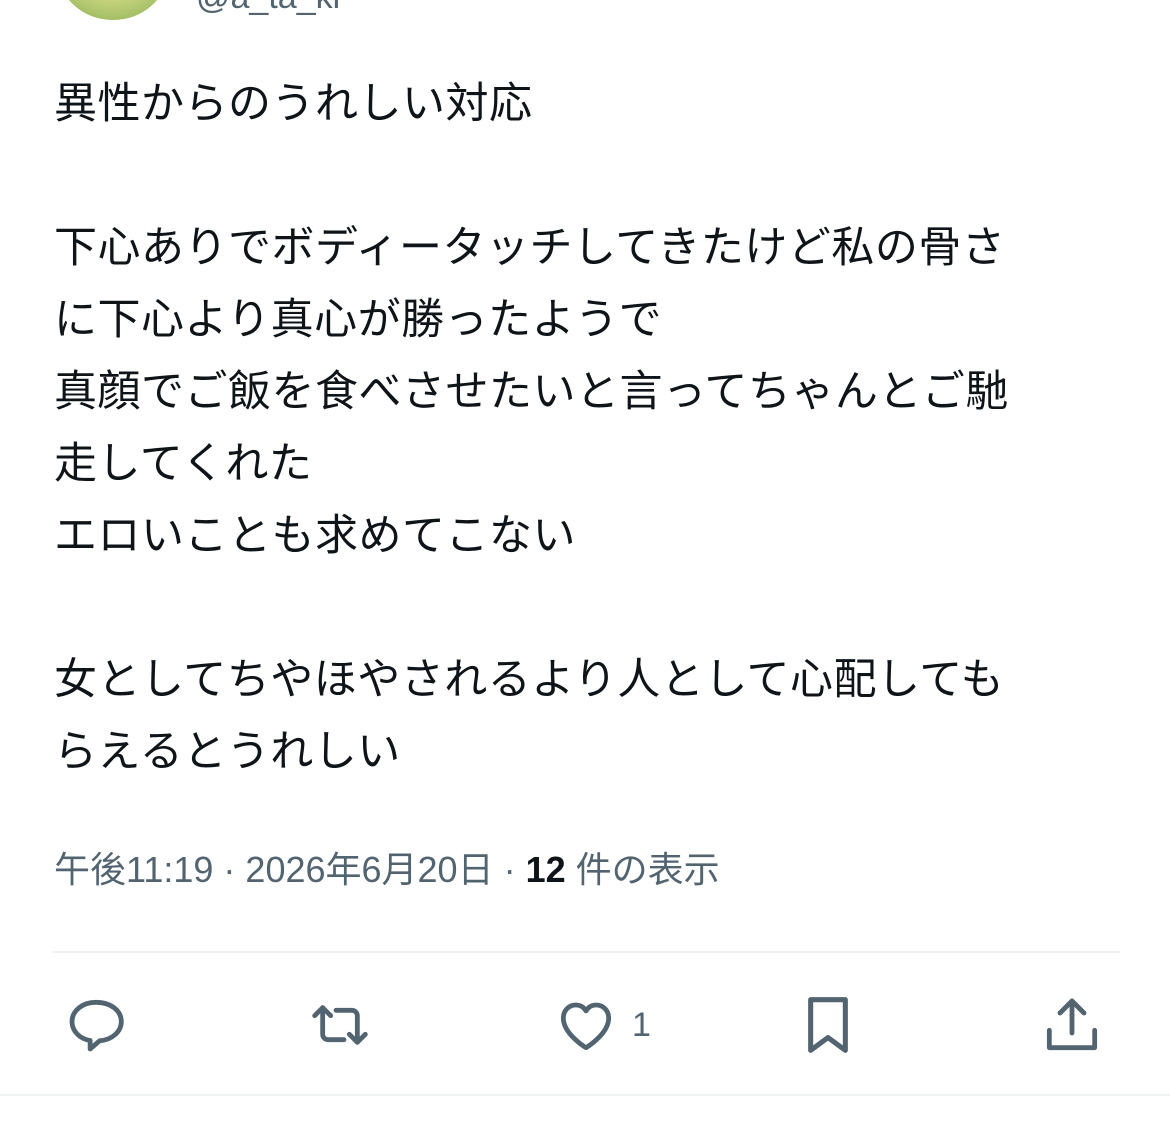 The width and height of the screenshot is (1170, 1128). I want to click on retweet-button, so click(340, 1025).